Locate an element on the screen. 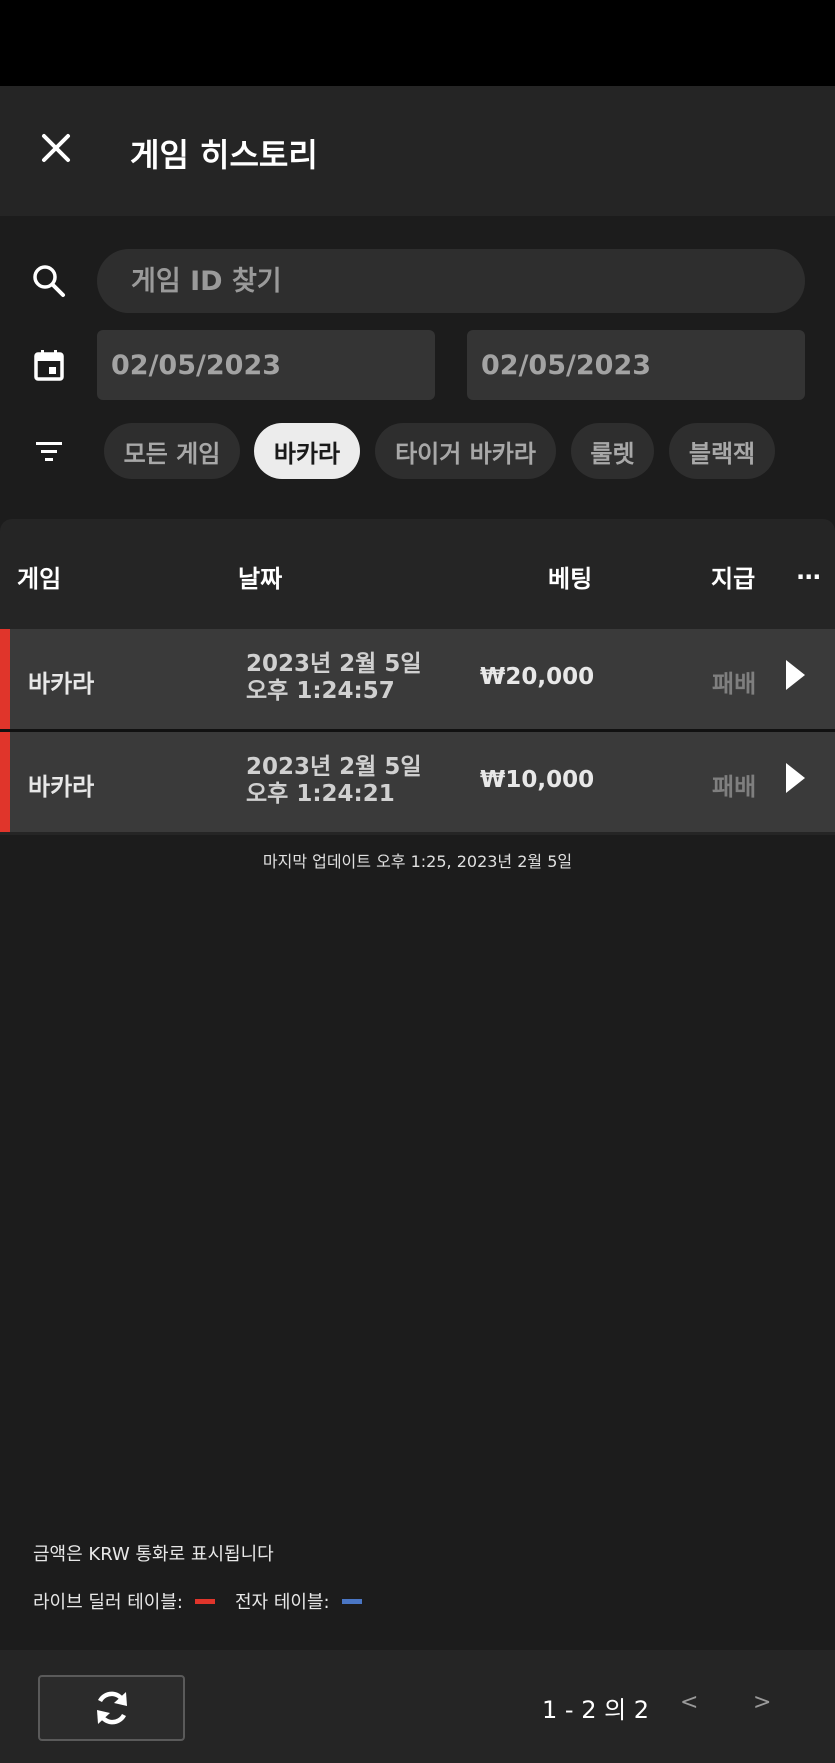 The width and height of the screenshot is (835, 1763). filter-icon is located at coordinates (49, 451).